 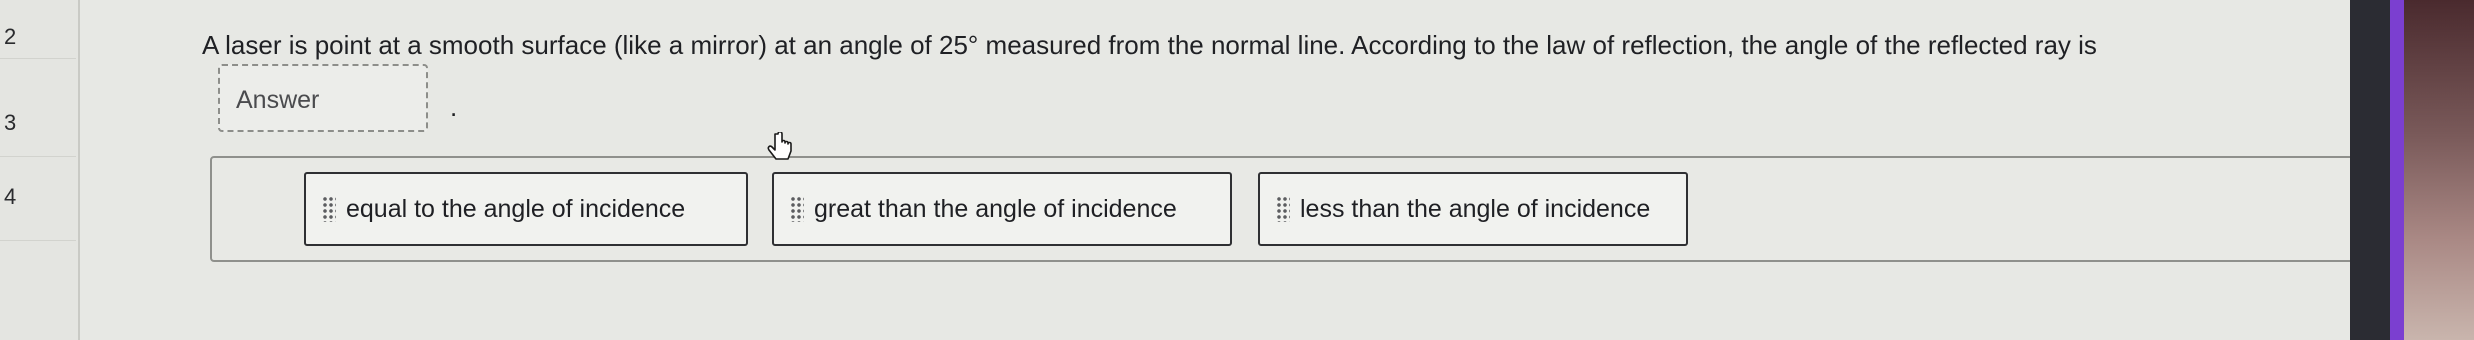 I want to click on sentence-period: ., so click(x=454, y=107).